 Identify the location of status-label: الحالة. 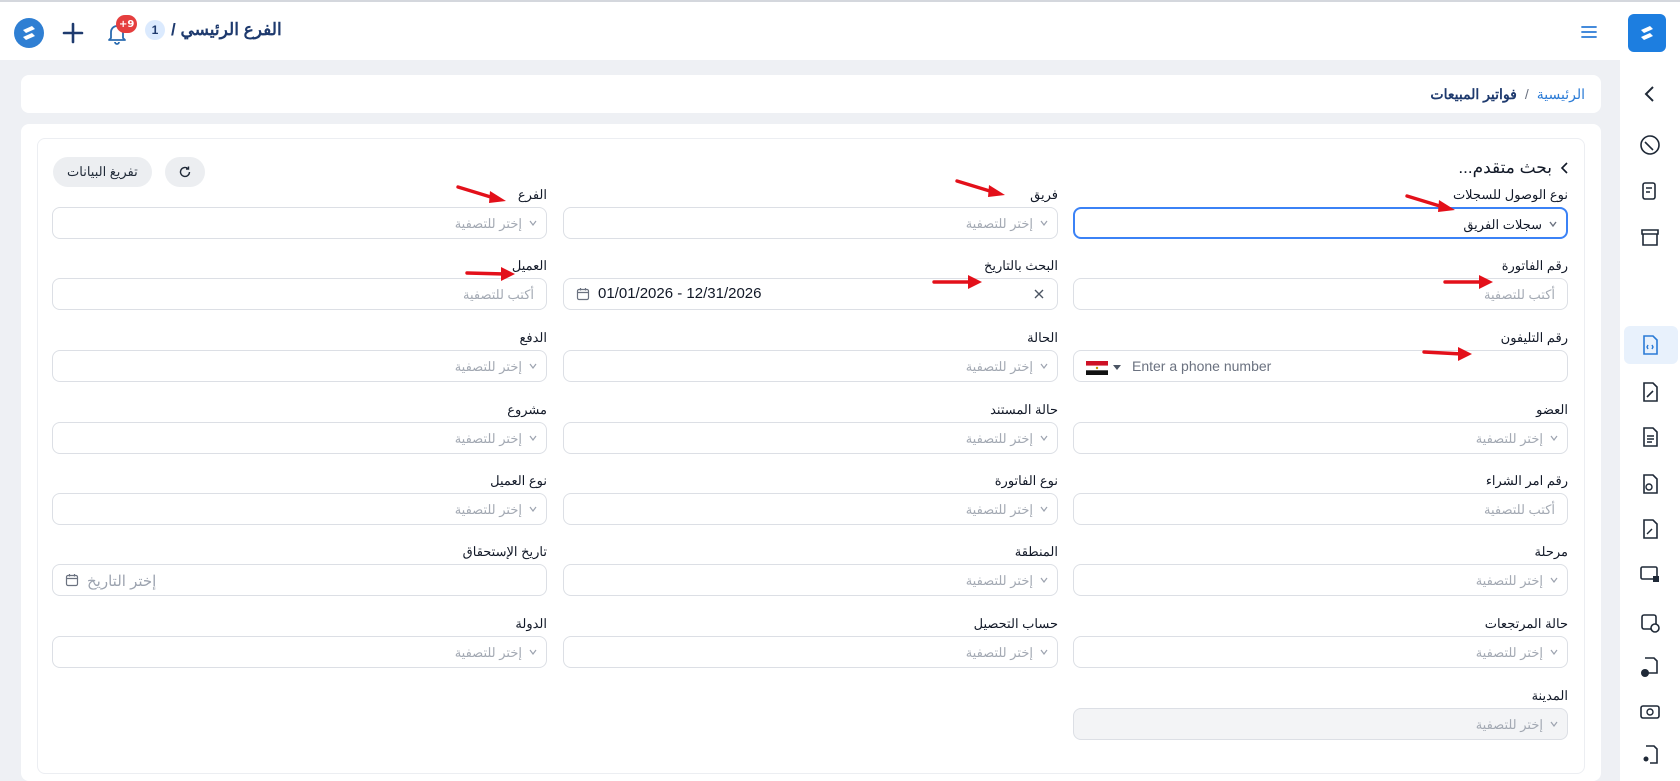
(1042, 337).